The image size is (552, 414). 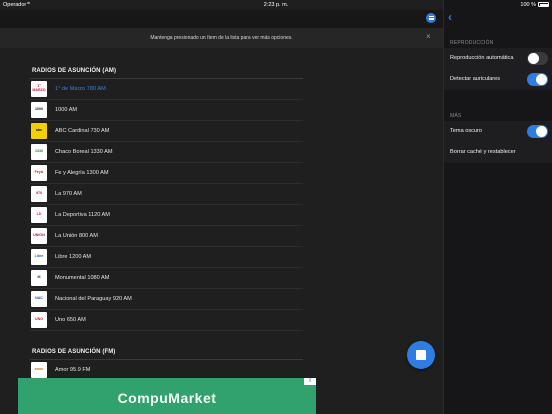 What do you see at coordinates (68, 194) in the screenshot?
I see `station-name: La 970 AM` at bounding box center [68, 194].